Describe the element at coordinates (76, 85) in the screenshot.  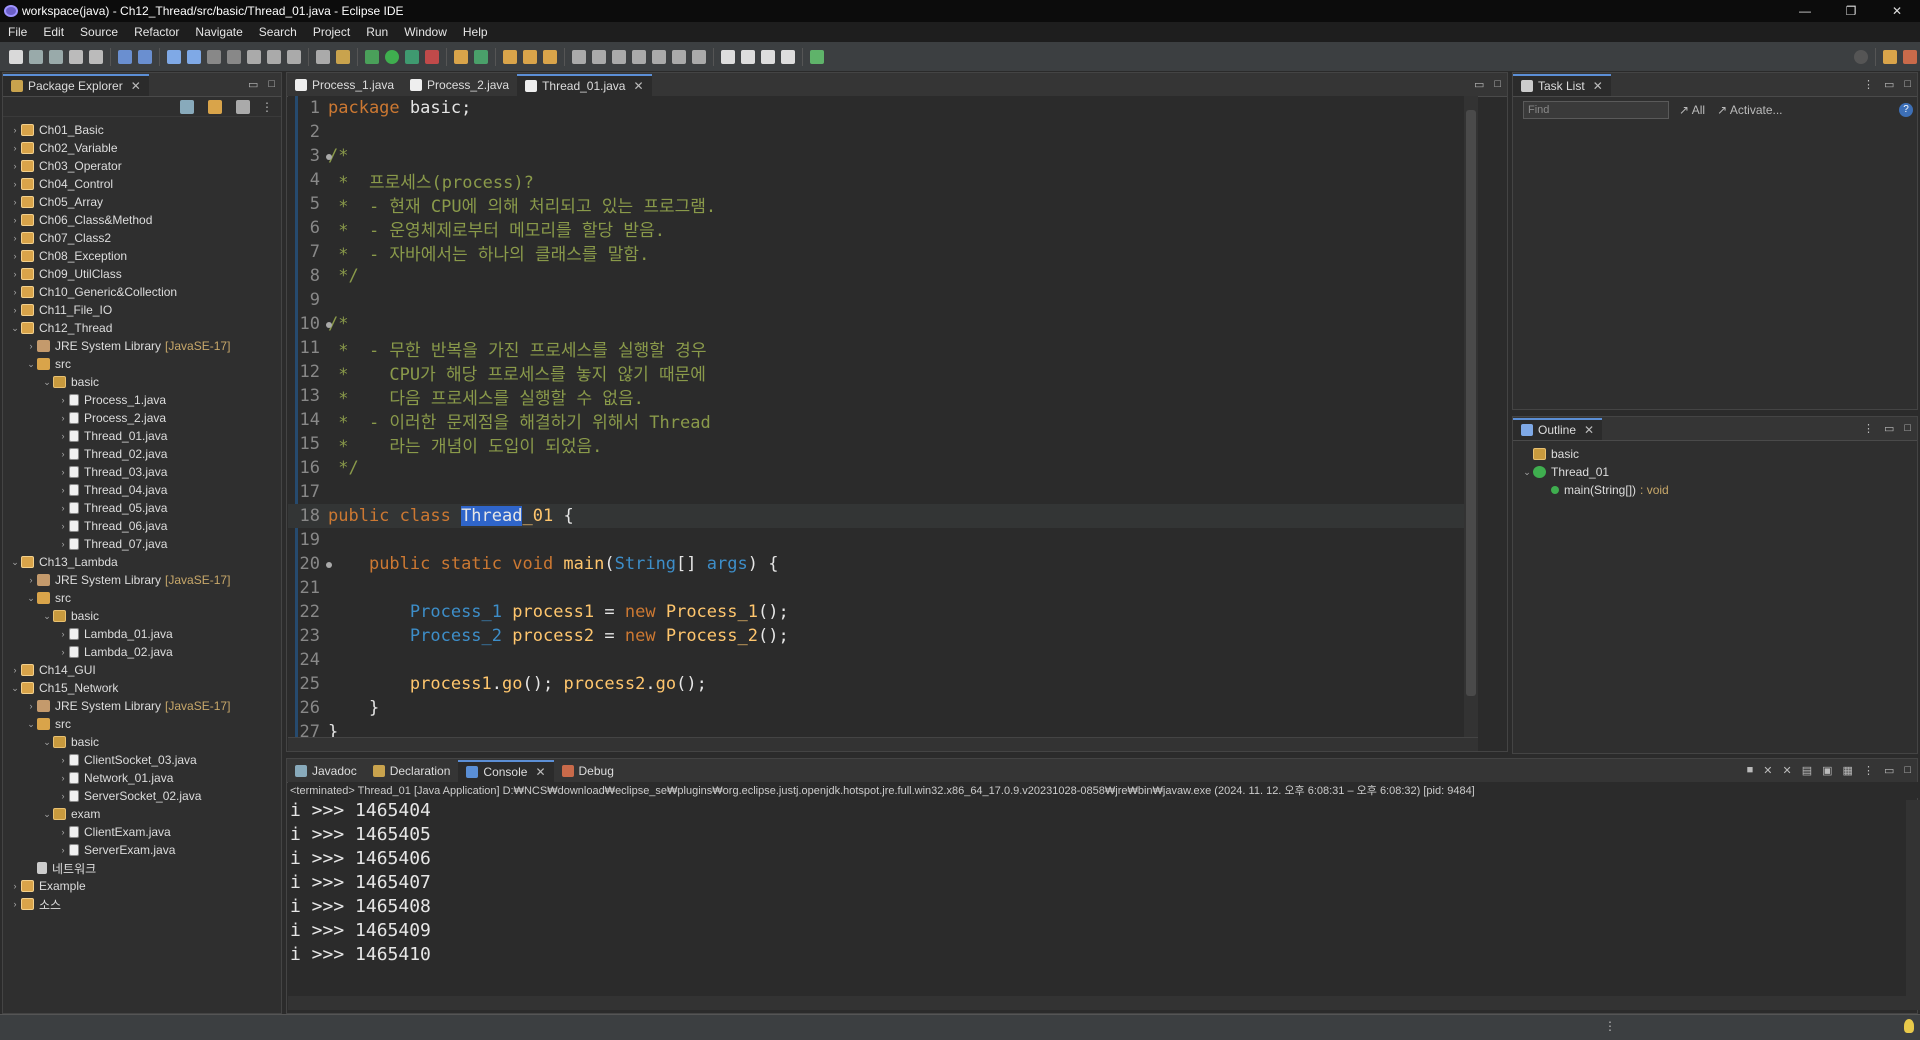
I see `tab-package-explorer: Package Explorer ✕` at that location.